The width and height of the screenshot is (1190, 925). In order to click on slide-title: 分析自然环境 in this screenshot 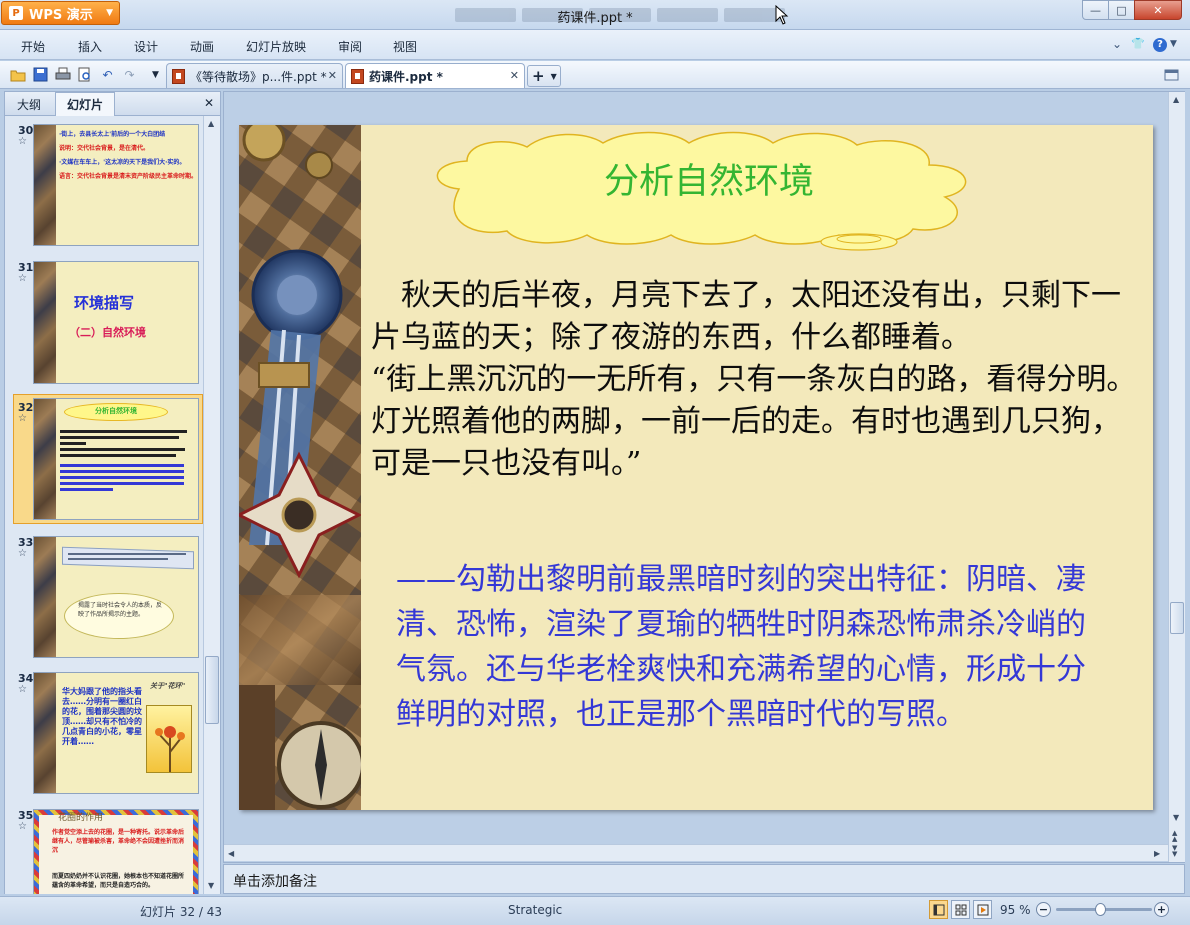, I will do `click(708, 182)`.